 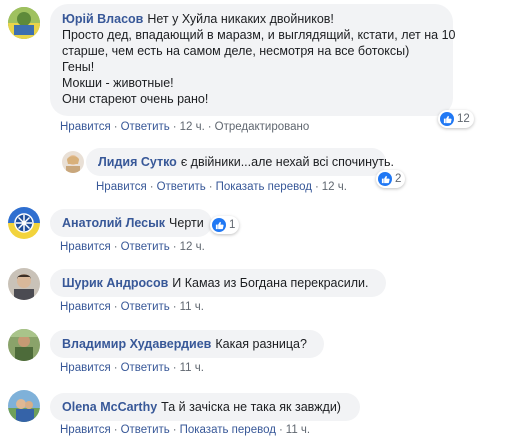 What do you see at coordinates (136, 344) in the screenshot?
I see `comment-author: Владимир Худавердиев` at bounding box center [136, 344].